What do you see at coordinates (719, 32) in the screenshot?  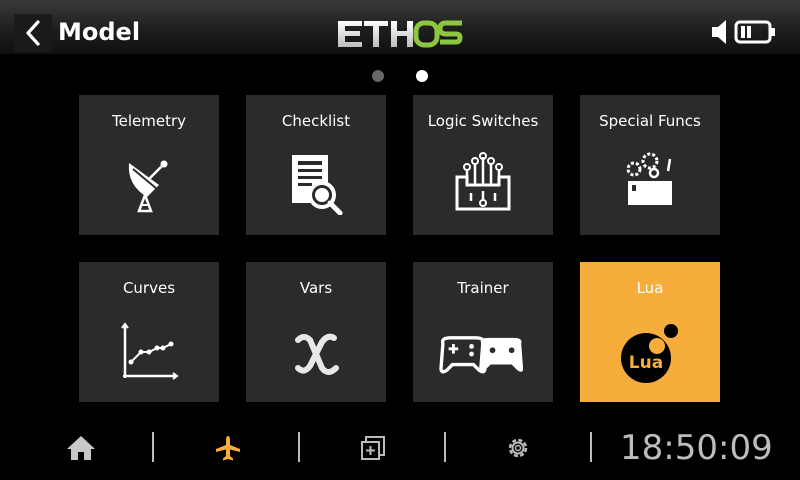 I see `speaker-icon` at bounding box center [719, 32].